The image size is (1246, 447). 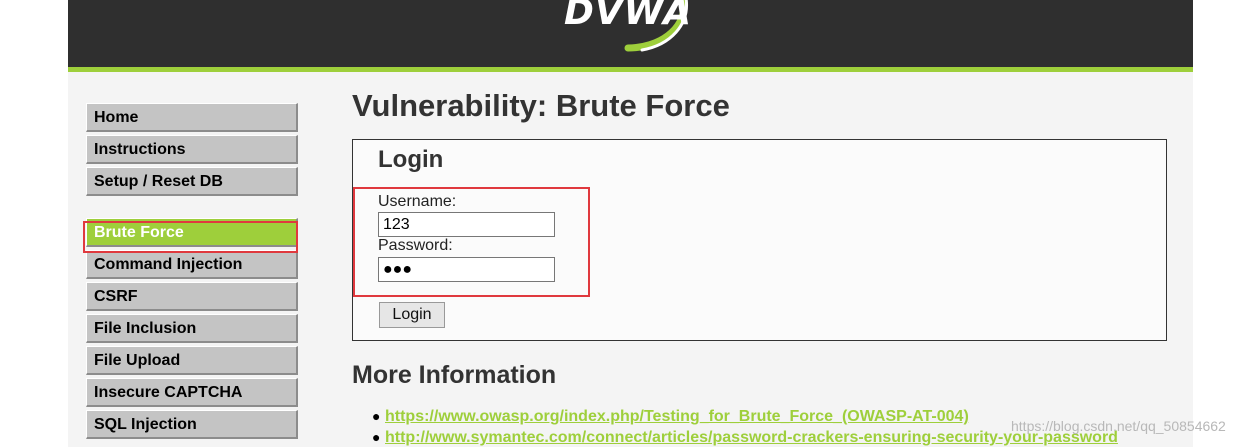 I want to click on watermark: https://blog.csdn.net/qq_50854662, so click(x=1118, y=426).